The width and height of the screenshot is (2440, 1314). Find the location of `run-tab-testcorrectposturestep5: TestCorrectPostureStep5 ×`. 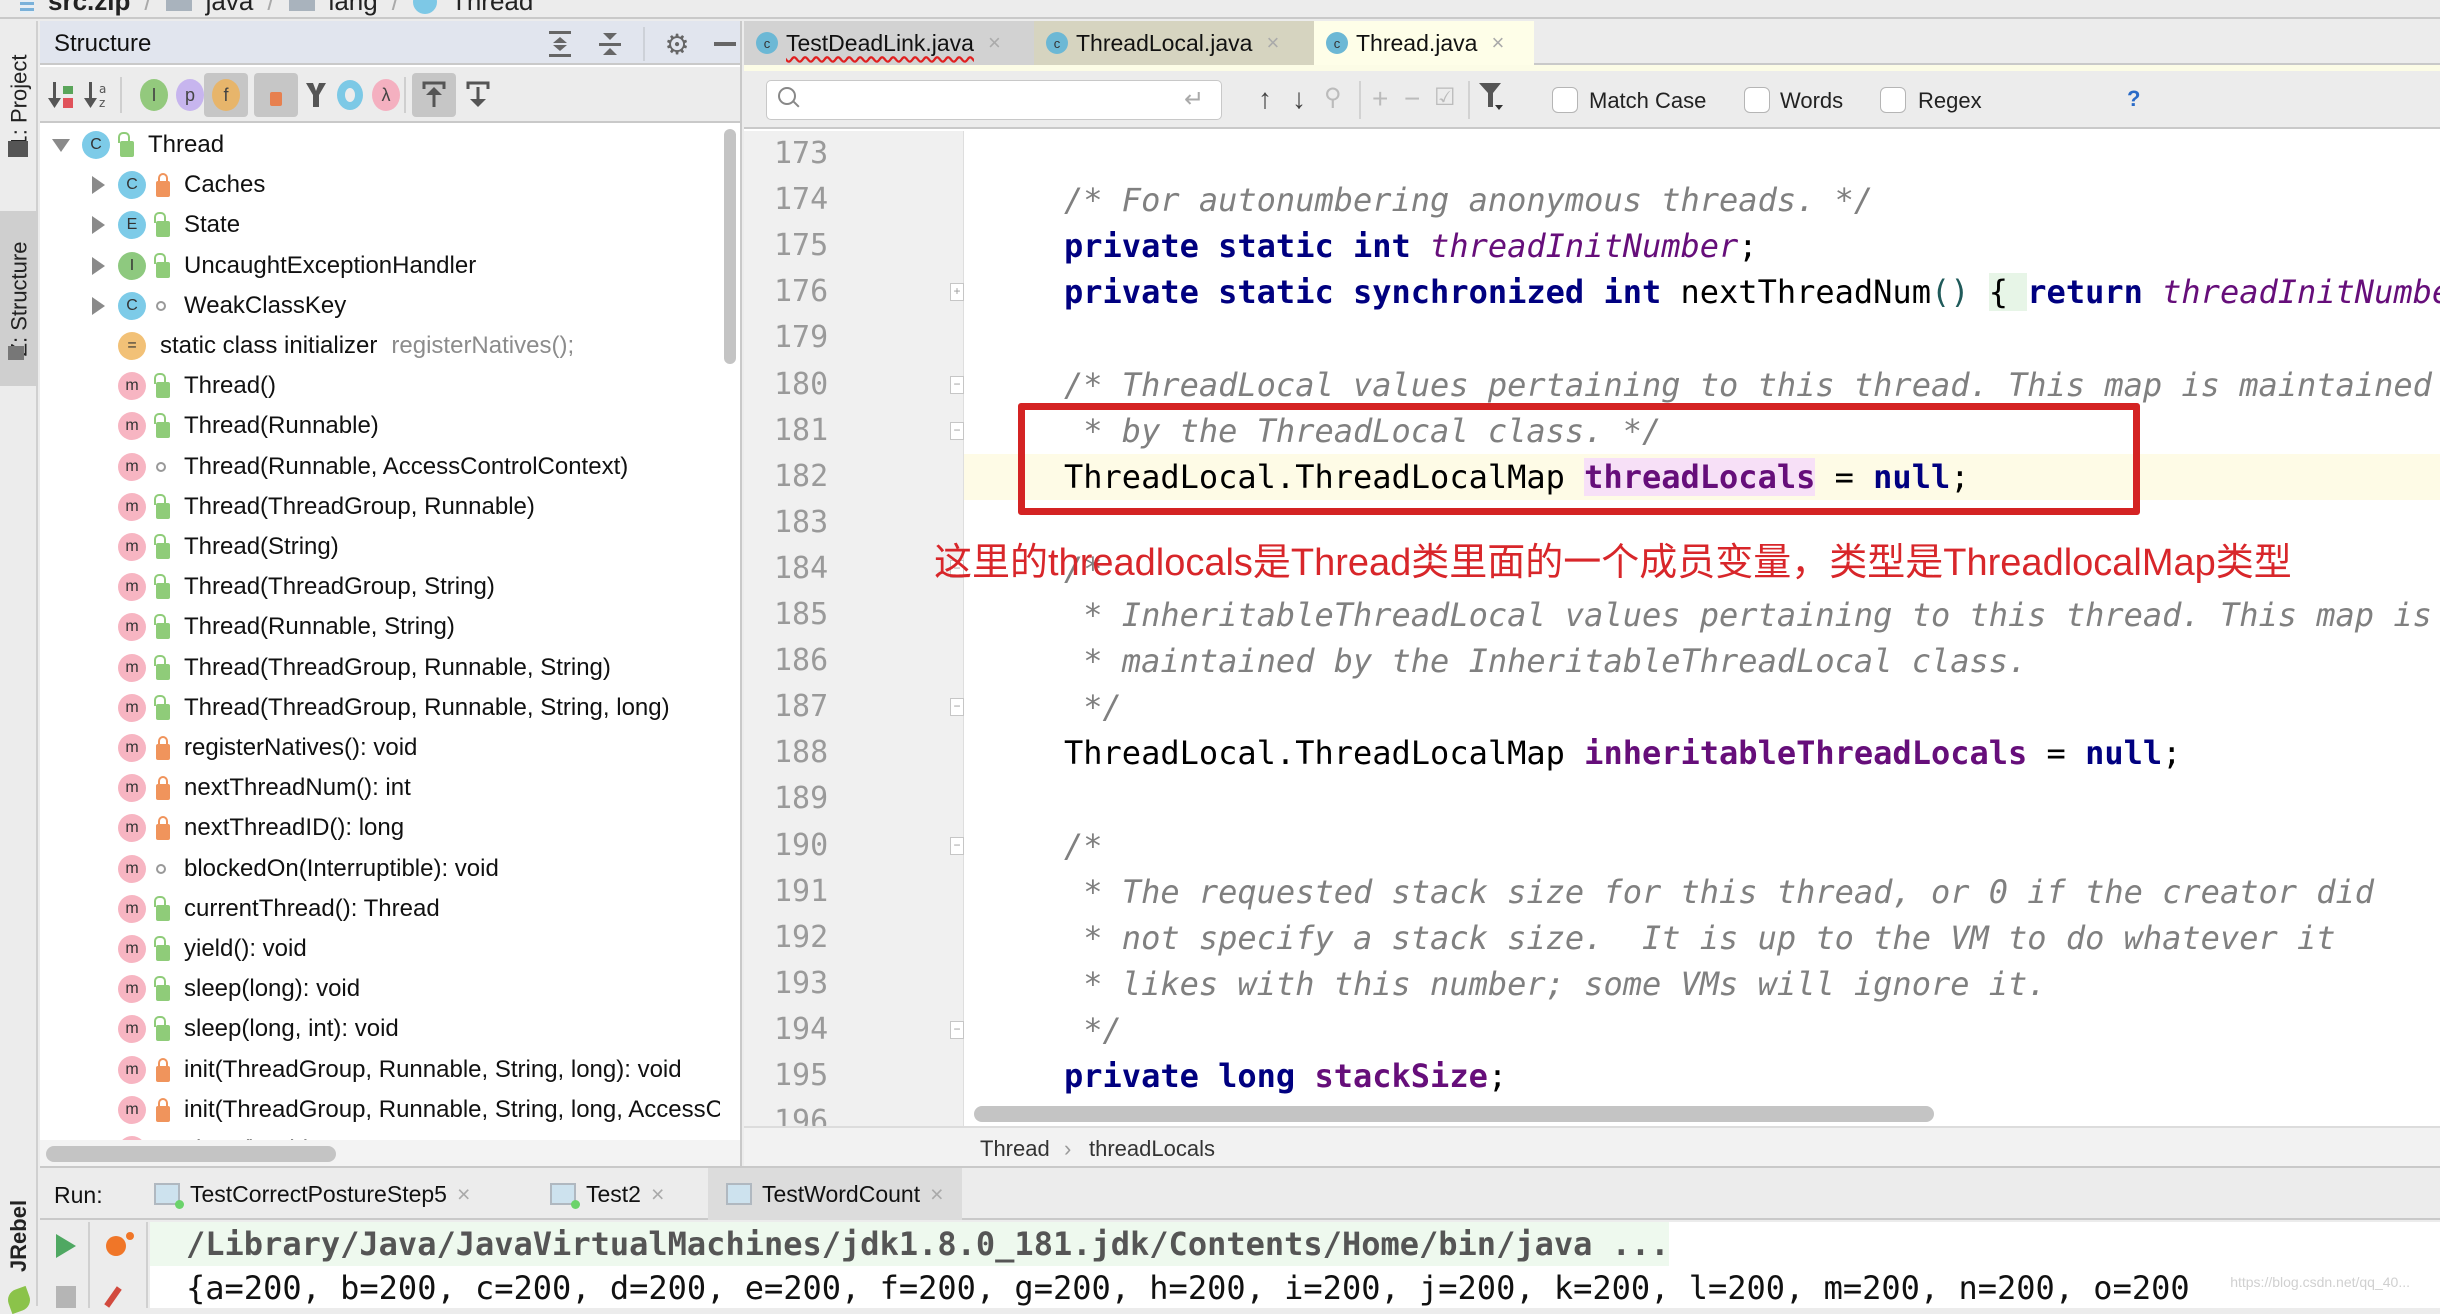

run-tab-testcorrectposturestep5: TestCorrectPostureStep5 × is located at coordinates (312, 1194).